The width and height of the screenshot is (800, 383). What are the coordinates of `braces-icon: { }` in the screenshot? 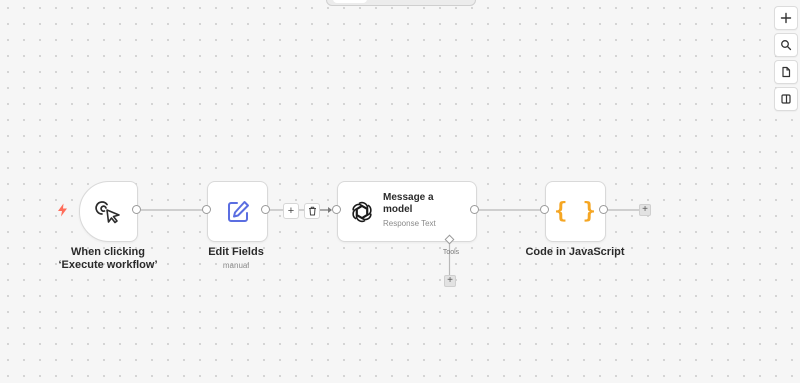 It's located at (575, 211).